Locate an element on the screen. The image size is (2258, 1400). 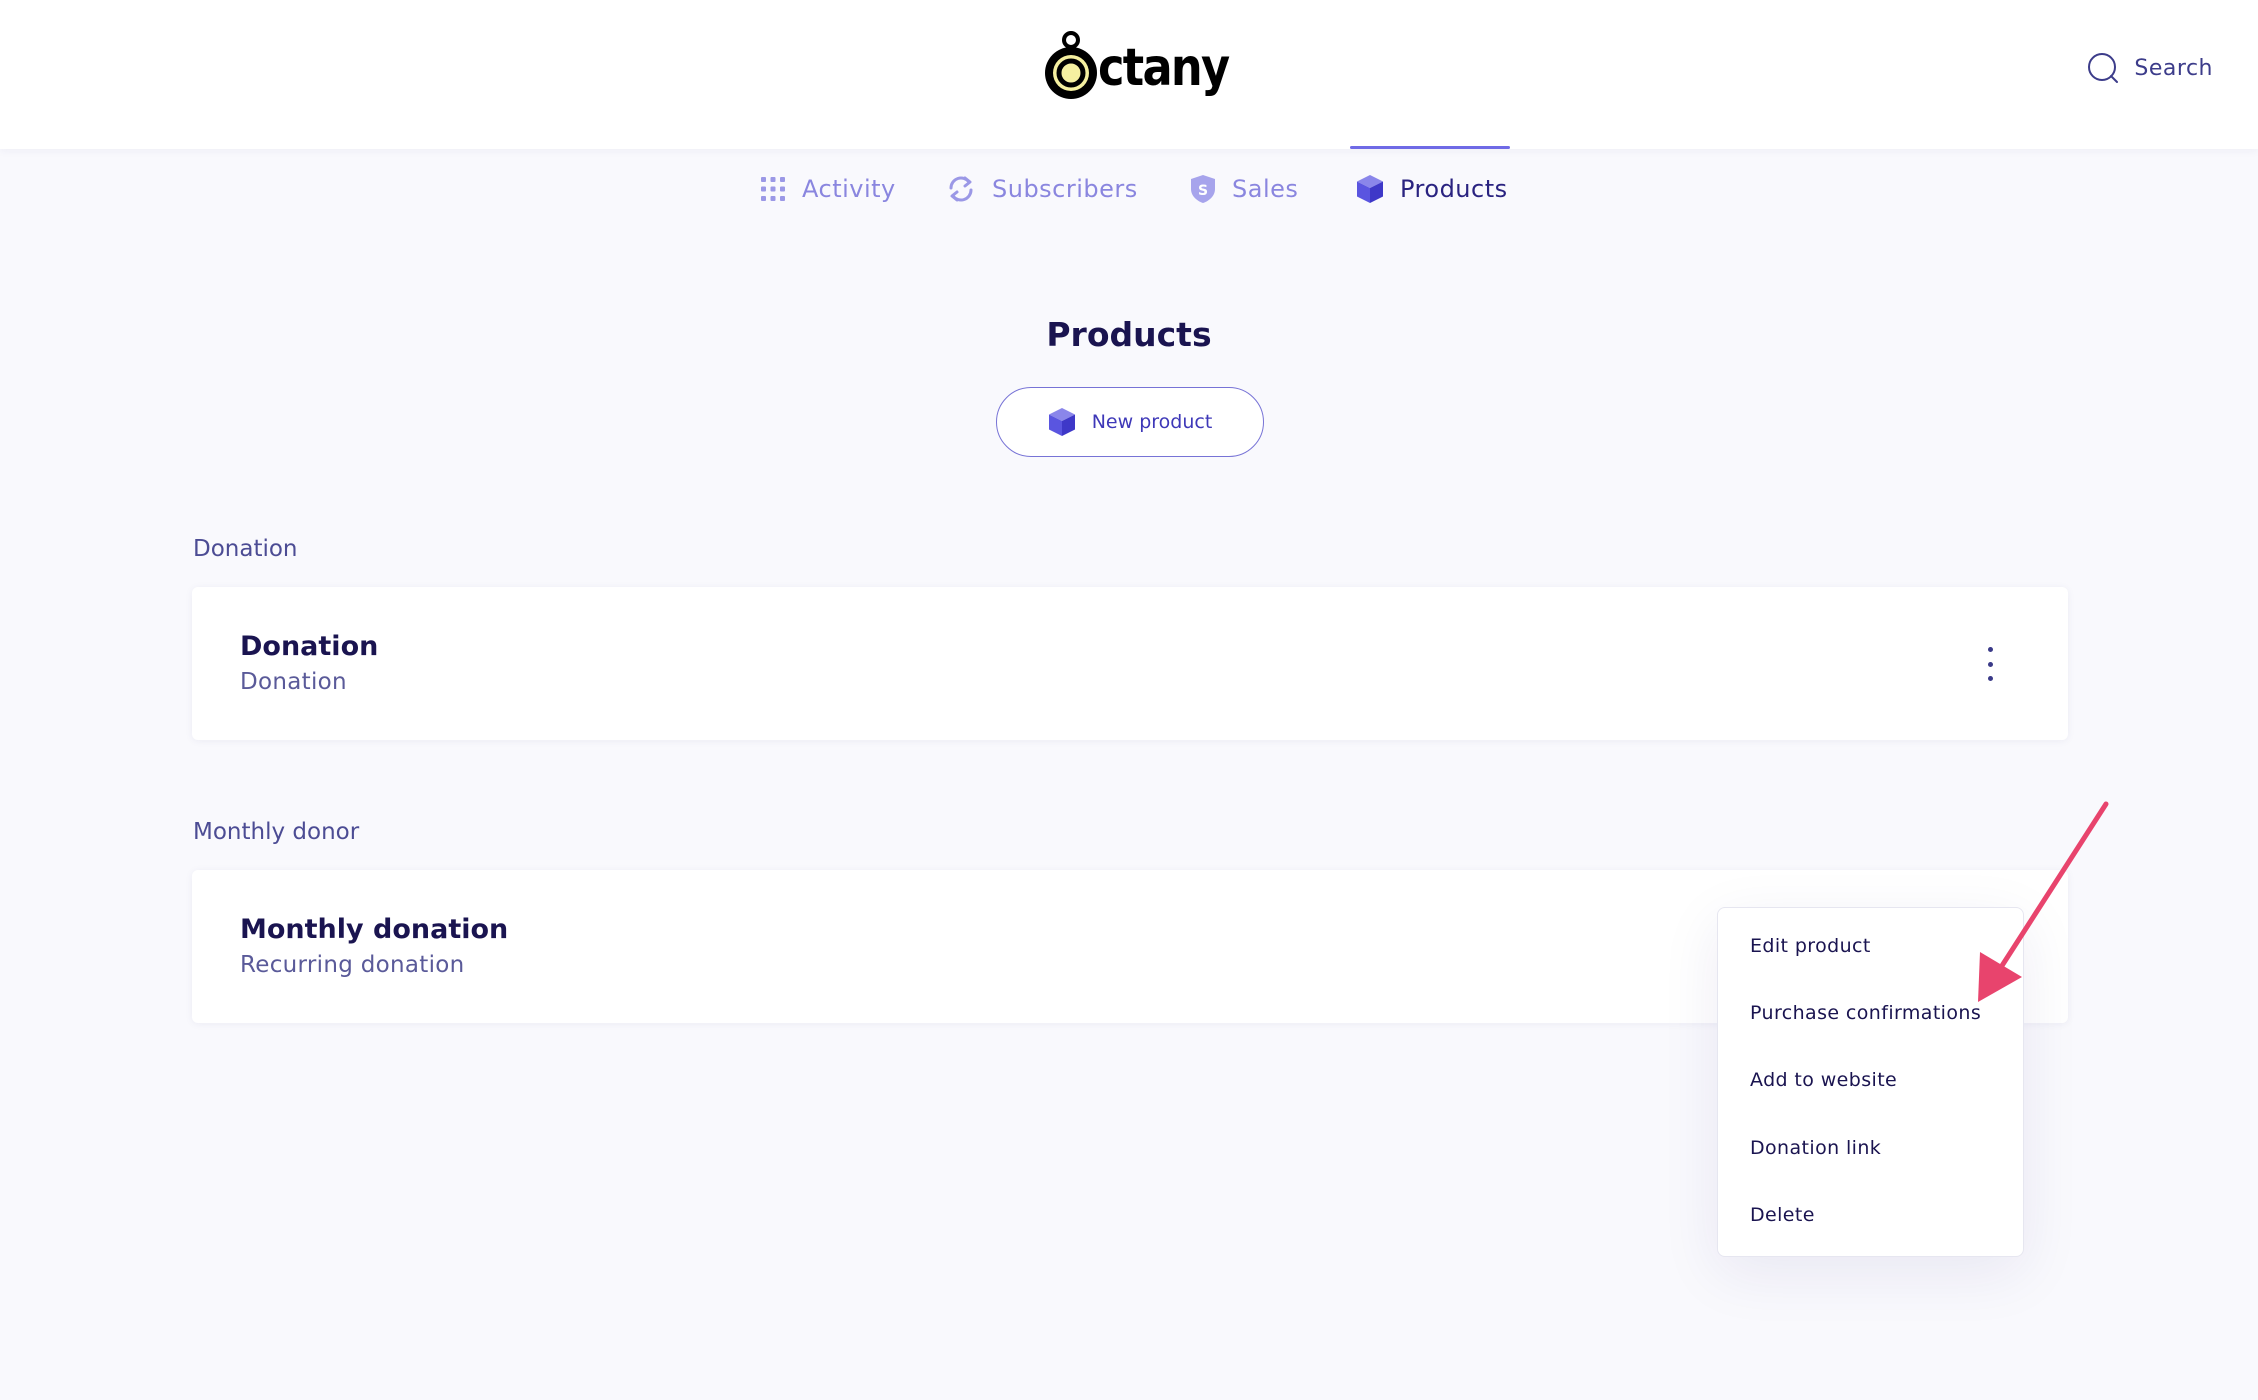
group-label-monthly-donor: Monthly donor is located at coordinates (276, 832).